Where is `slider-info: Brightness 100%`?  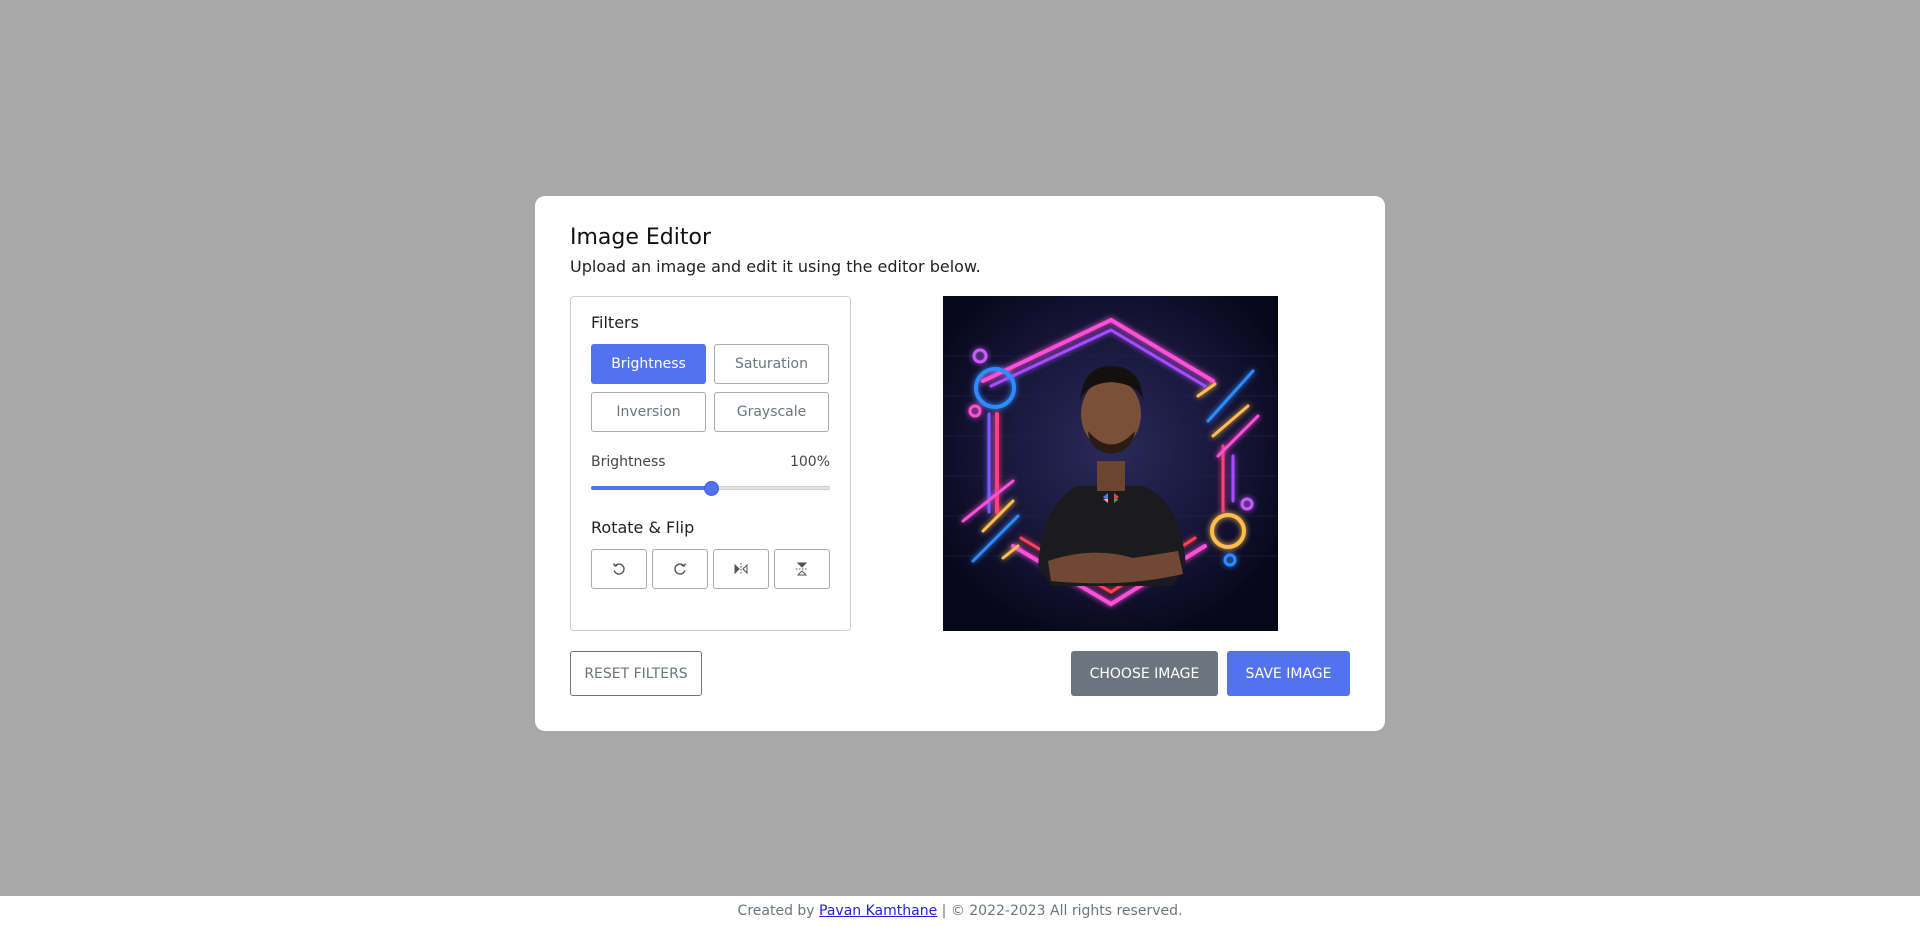
slider-info: Brightness 100% is located at coordinates (710, 462).